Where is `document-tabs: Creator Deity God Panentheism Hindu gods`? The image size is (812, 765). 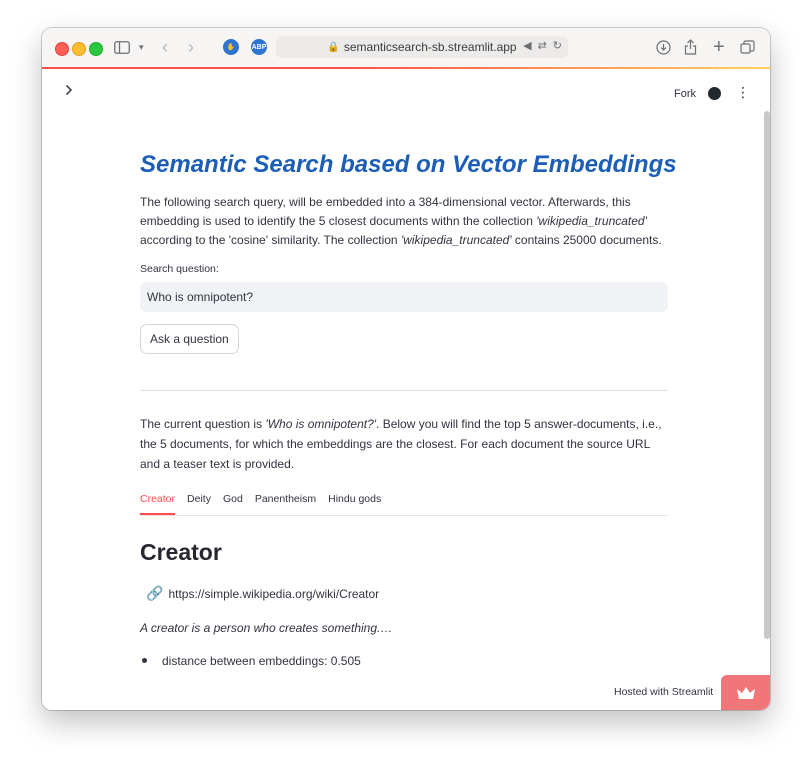
document-tabs: Creator Deity God Panentheism Hindu gods is located at coordinates (404, 502).